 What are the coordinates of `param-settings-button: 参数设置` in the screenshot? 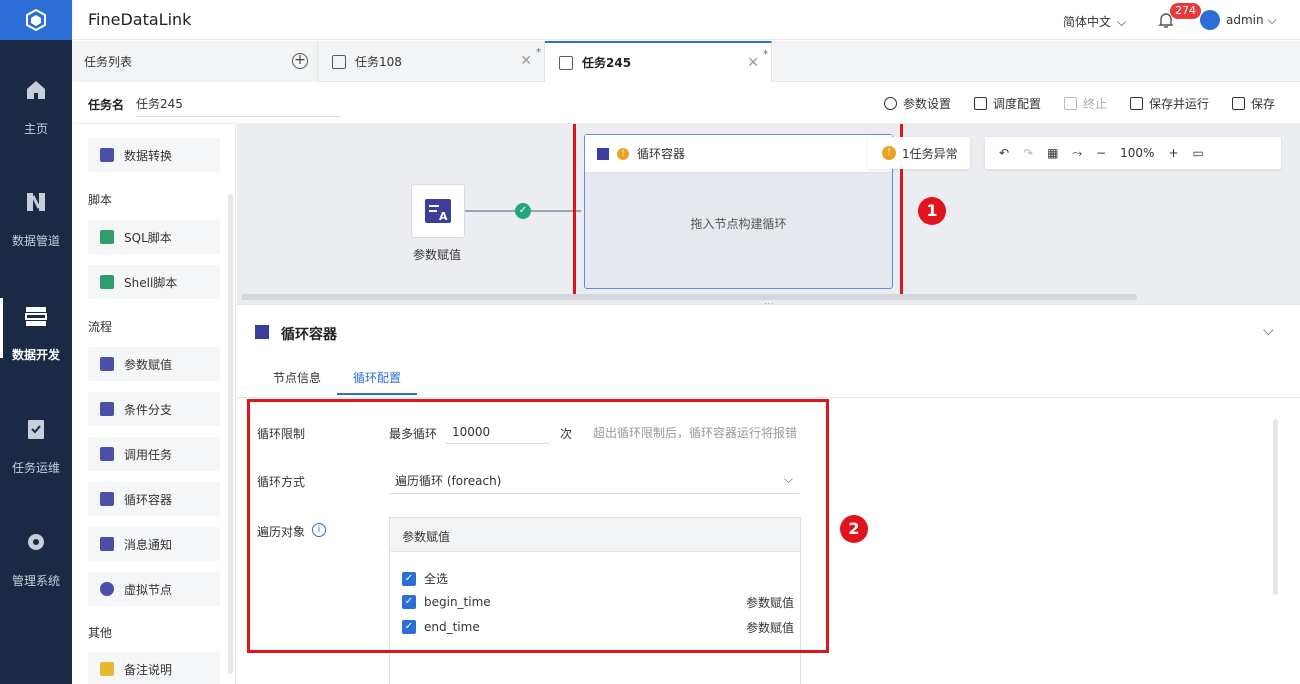 It's located at (917, 103).